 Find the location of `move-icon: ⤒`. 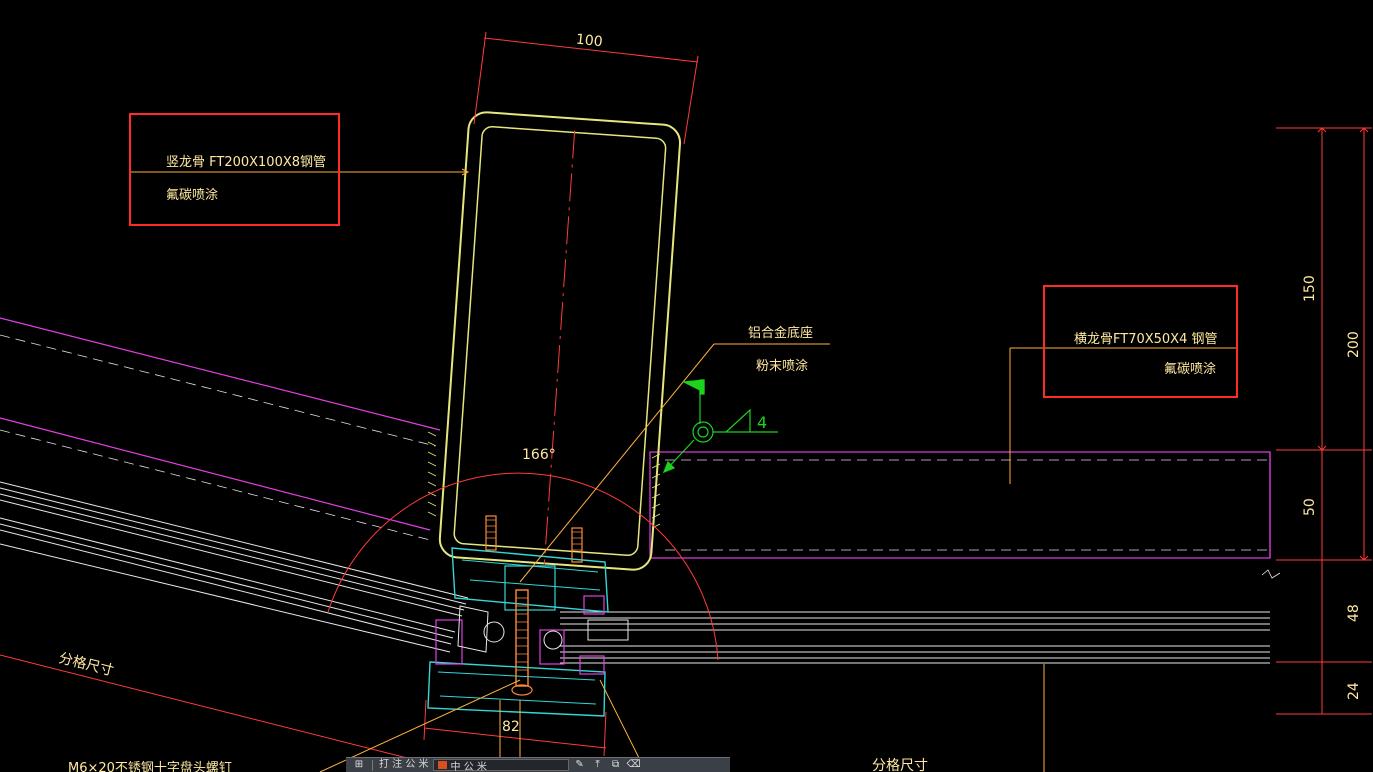

move-icon: ⤒ is located at coordinates (598, 765).